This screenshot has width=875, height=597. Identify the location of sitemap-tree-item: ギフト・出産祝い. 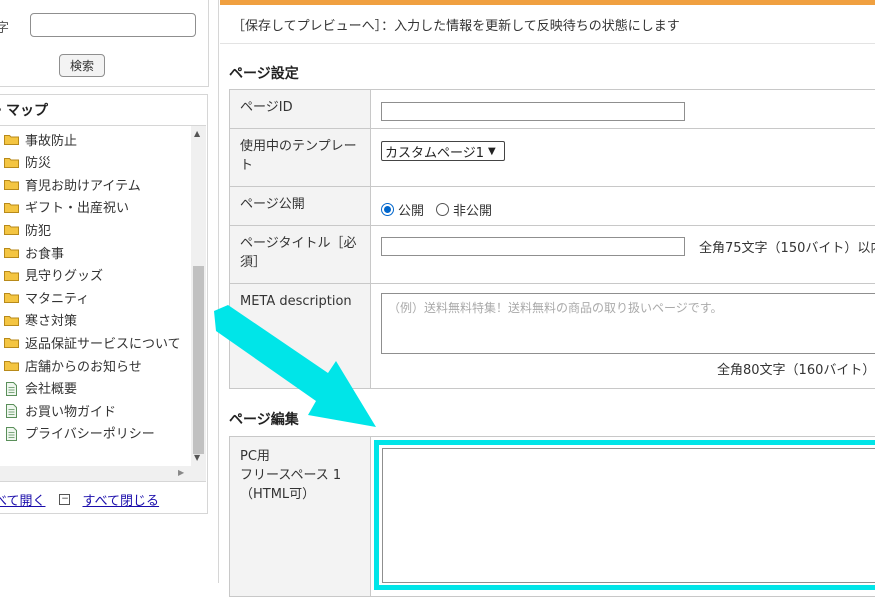
(66, 207).